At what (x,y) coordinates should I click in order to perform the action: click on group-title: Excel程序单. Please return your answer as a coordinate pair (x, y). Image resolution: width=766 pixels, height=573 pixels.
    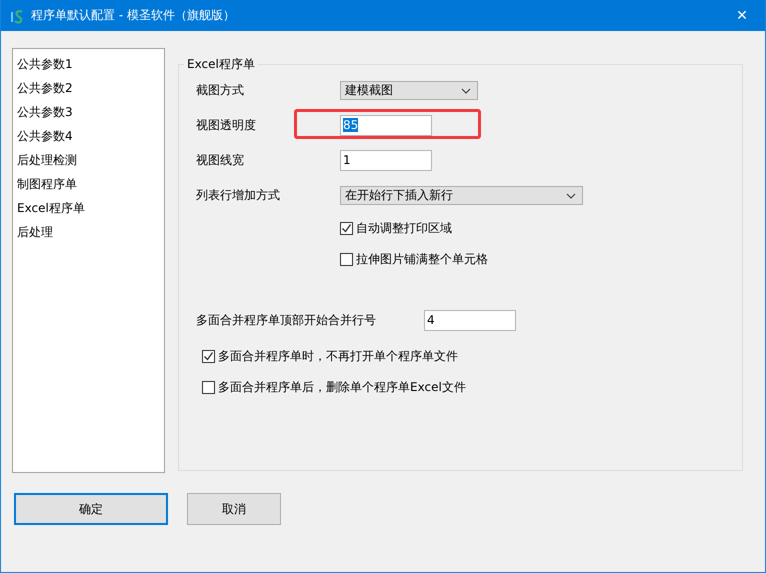
    Looking at the image, I should click on (221, 64).